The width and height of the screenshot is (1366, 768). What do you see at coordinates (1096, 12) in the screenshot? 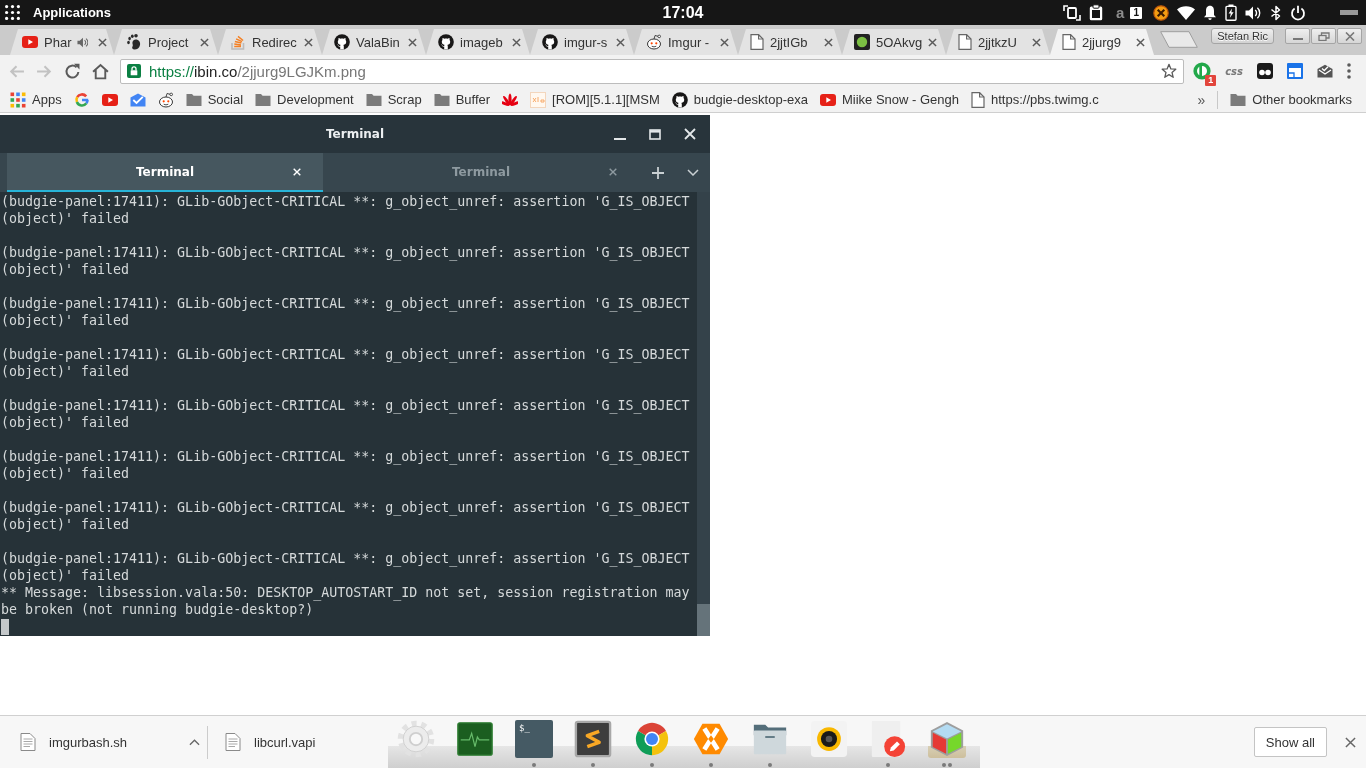
I see `clipboard-icon` at bounding box center [1096, 12].